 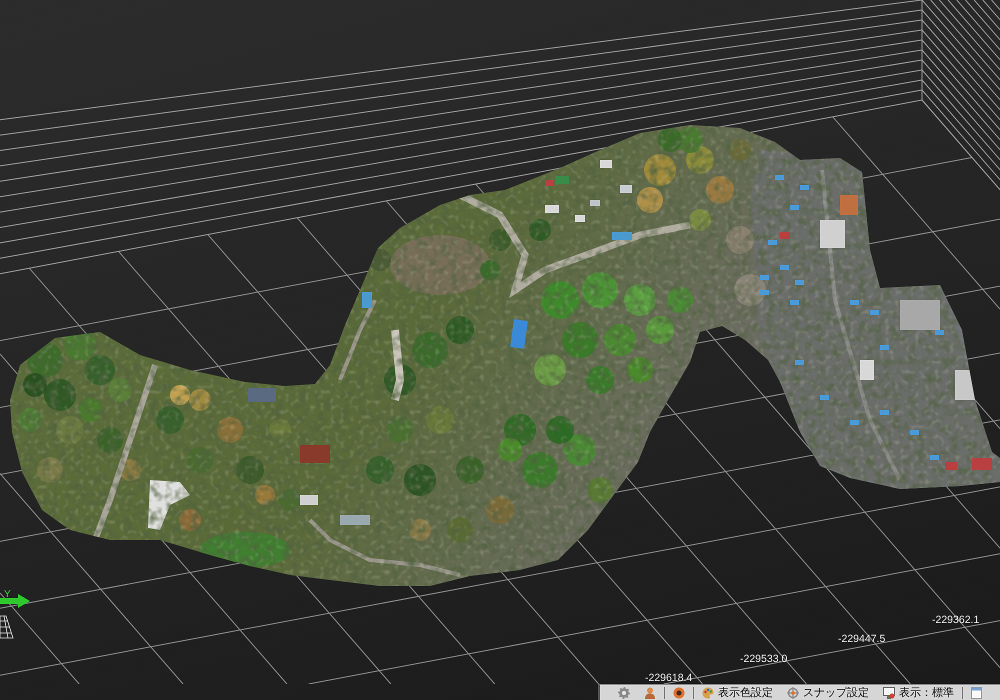 I want to click on palette-icon, so click(x=708, y=692).